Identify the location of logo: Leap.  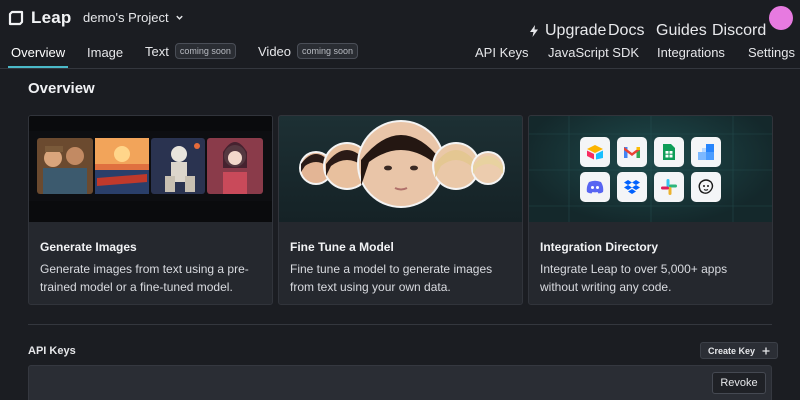
(39, 18).